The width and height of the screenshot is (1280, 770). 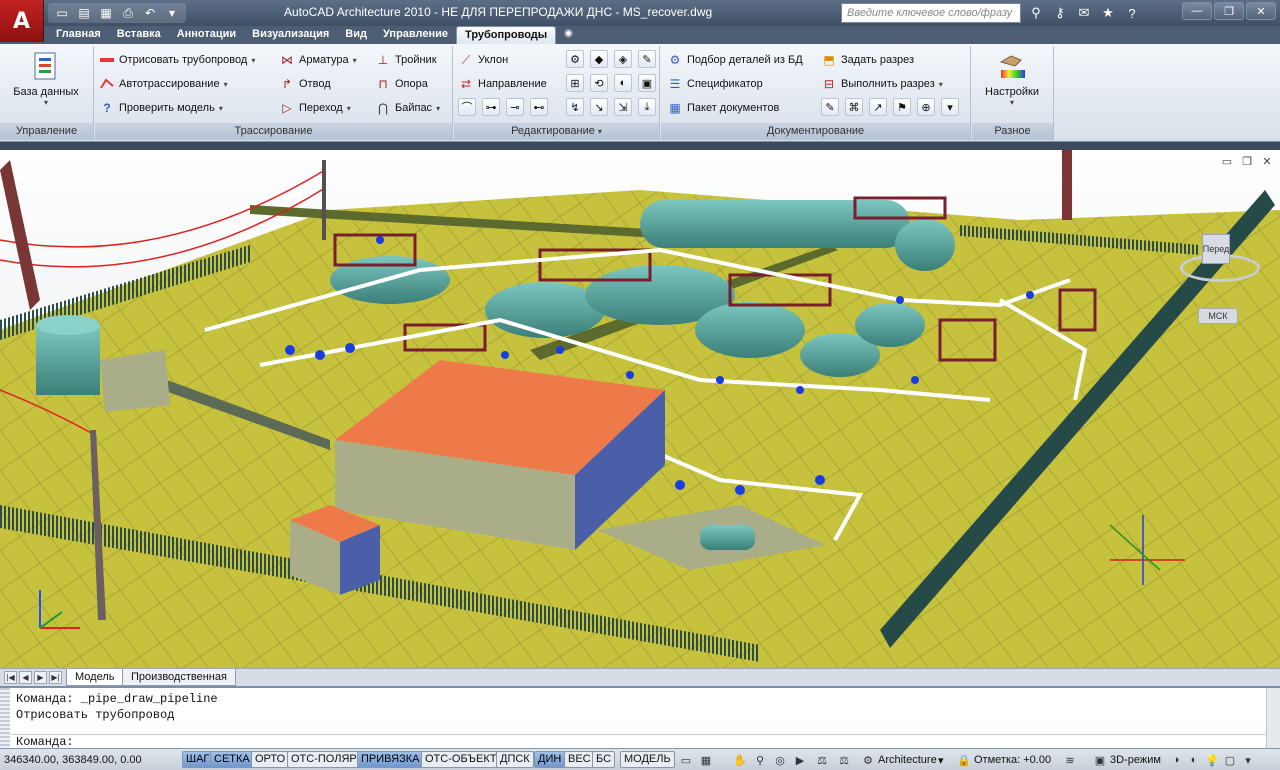 I want to click on key-icon: ⚷, so click(x=1060, y=13).